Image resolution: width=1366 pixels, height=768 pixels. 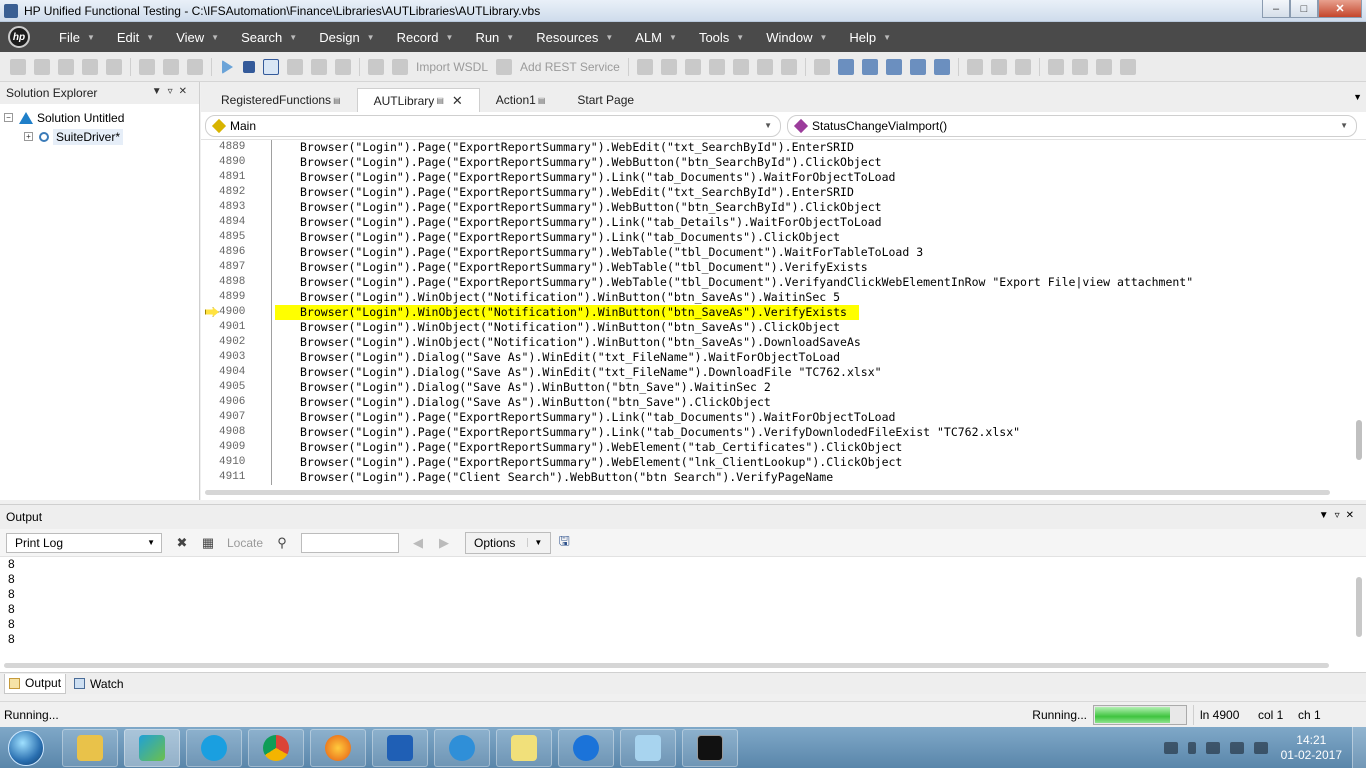 What do you see at coordinates (249, 66) in the screenshot?
I see `stop-icon` at bounding box center [249, 66].